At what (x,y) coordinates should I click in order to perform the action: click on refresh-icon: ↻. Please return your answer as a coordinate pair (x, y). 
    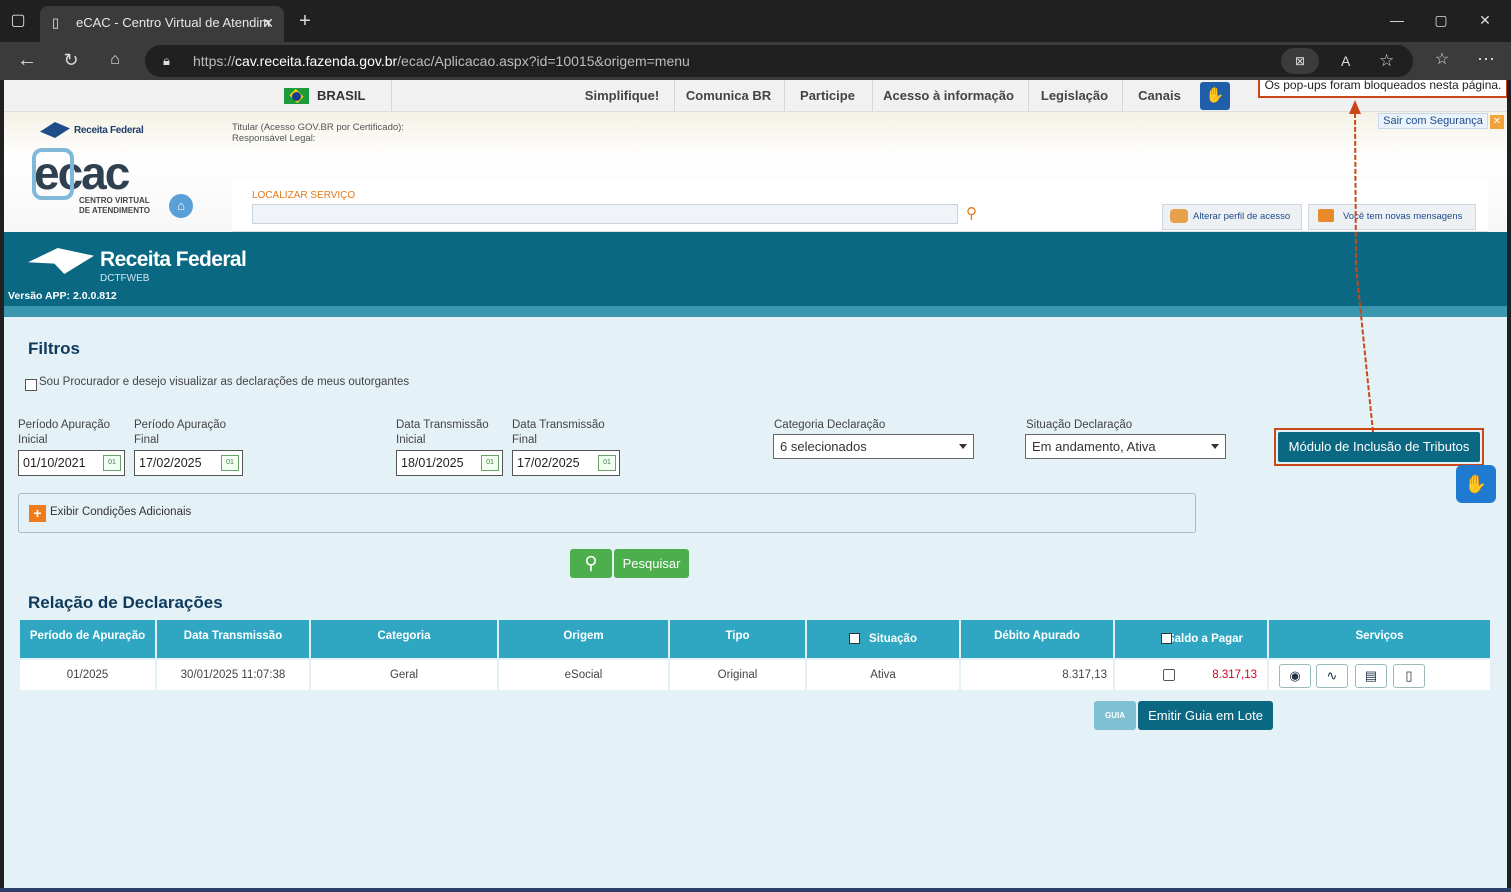
    Looking at the image, I should click on (71, 60).